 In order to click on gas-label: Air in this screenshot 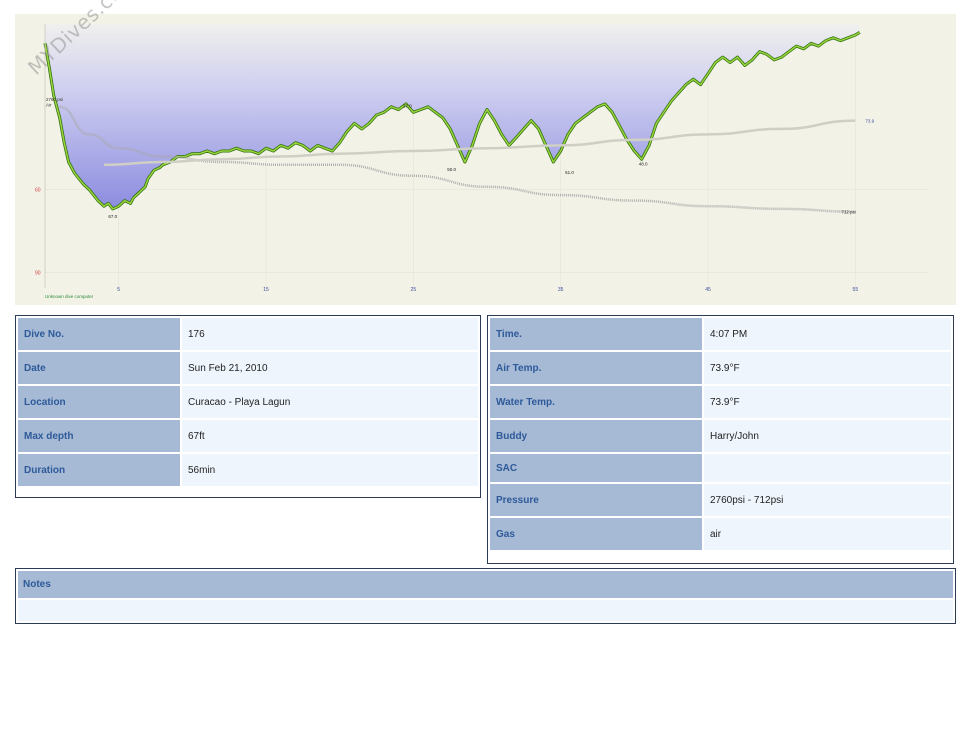, I will do `click(49, 104)`.